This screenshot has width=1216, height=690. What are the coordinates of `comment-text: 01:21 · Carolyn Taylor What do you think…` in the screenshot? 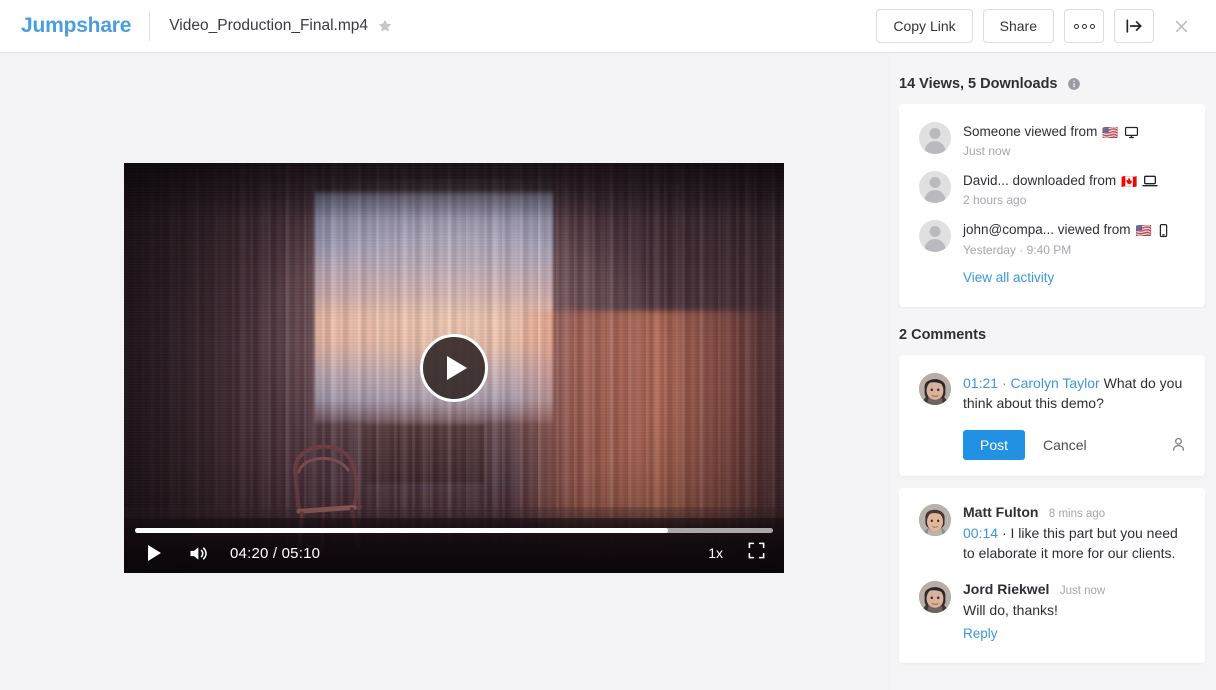 It's located at (1075, 393).